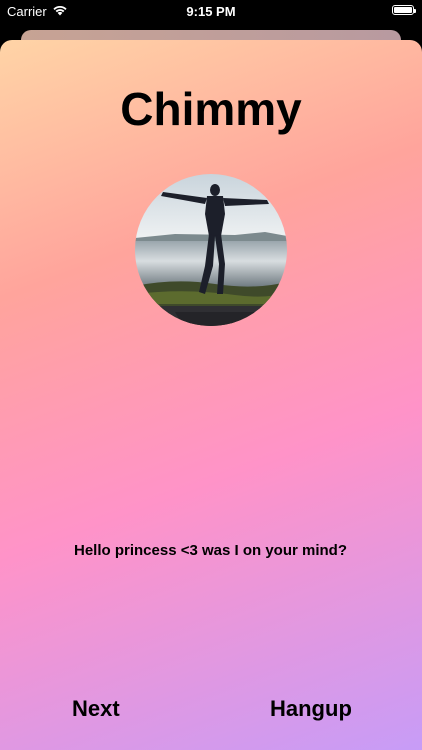  Describe the element at coordinates (311, 709) in the screenshot. I see `hangup-button: Hangup` at that location.